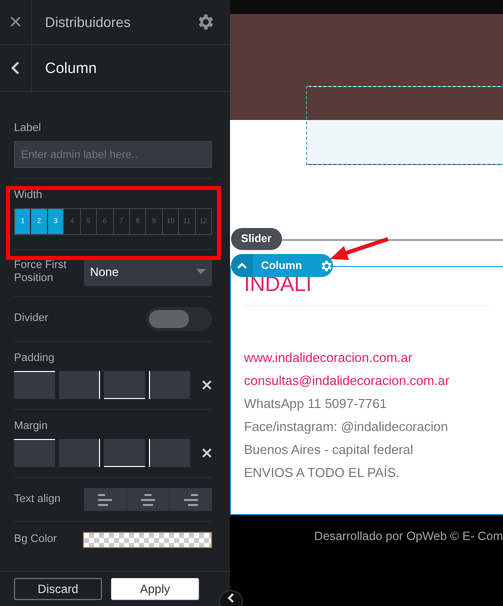  Describe the element at coordinates (328, 357) in the screenshot. I see `contact-link: www.indalidecoracion.com.ar` at that location.